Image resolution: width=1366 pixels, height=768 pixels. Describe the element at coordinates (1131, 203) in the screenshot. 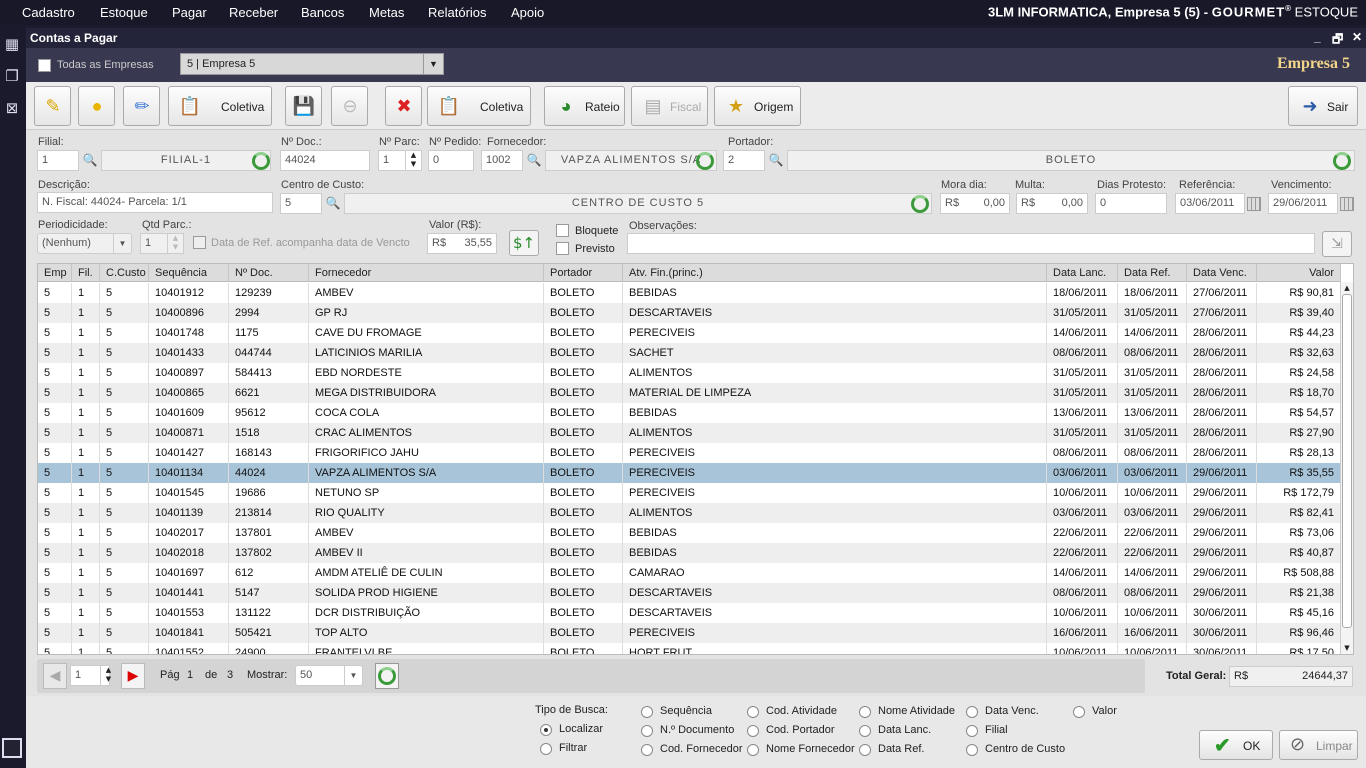

I see `protesto-input: 0` at that location.